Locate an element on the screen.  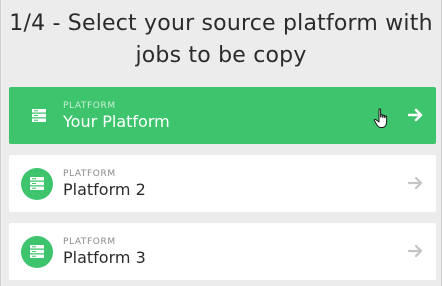
page-title-line-1: 1/4 - Select your source platform with is located at coordinates (221, 23).